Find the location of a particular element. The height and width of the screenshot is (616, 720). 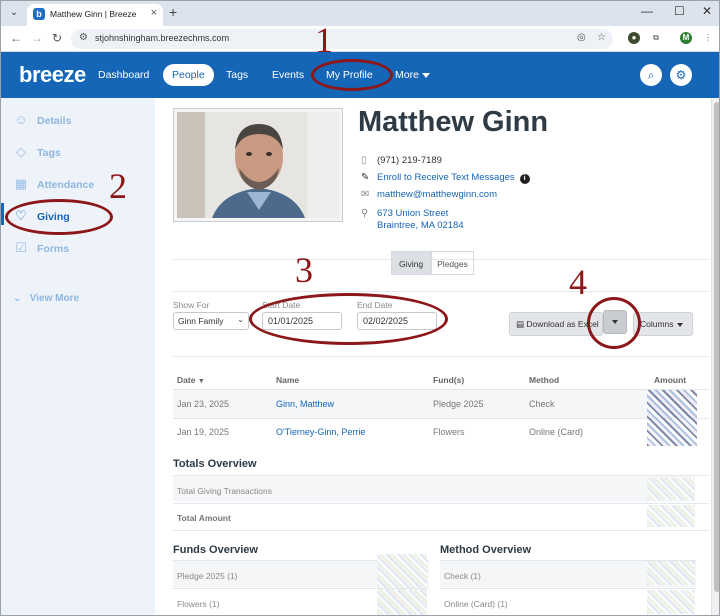

sidebar-item-attendance: ▦ Attendance is located at coordinates (53, 184).